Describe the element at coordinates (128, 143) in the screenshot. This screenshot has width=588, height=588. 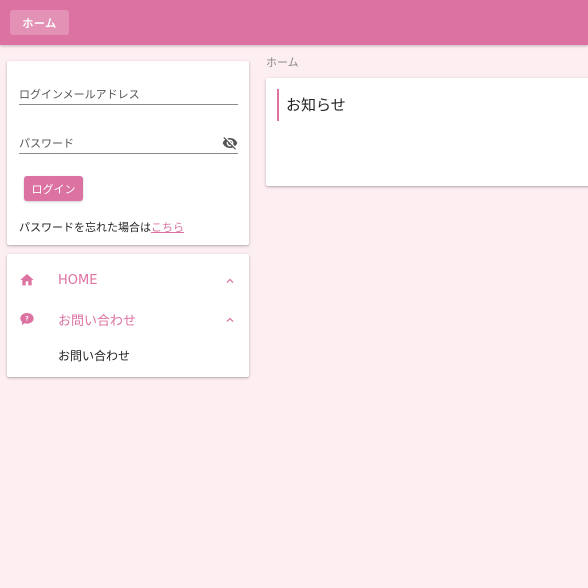
I see `password-field: パスワード` at that location.